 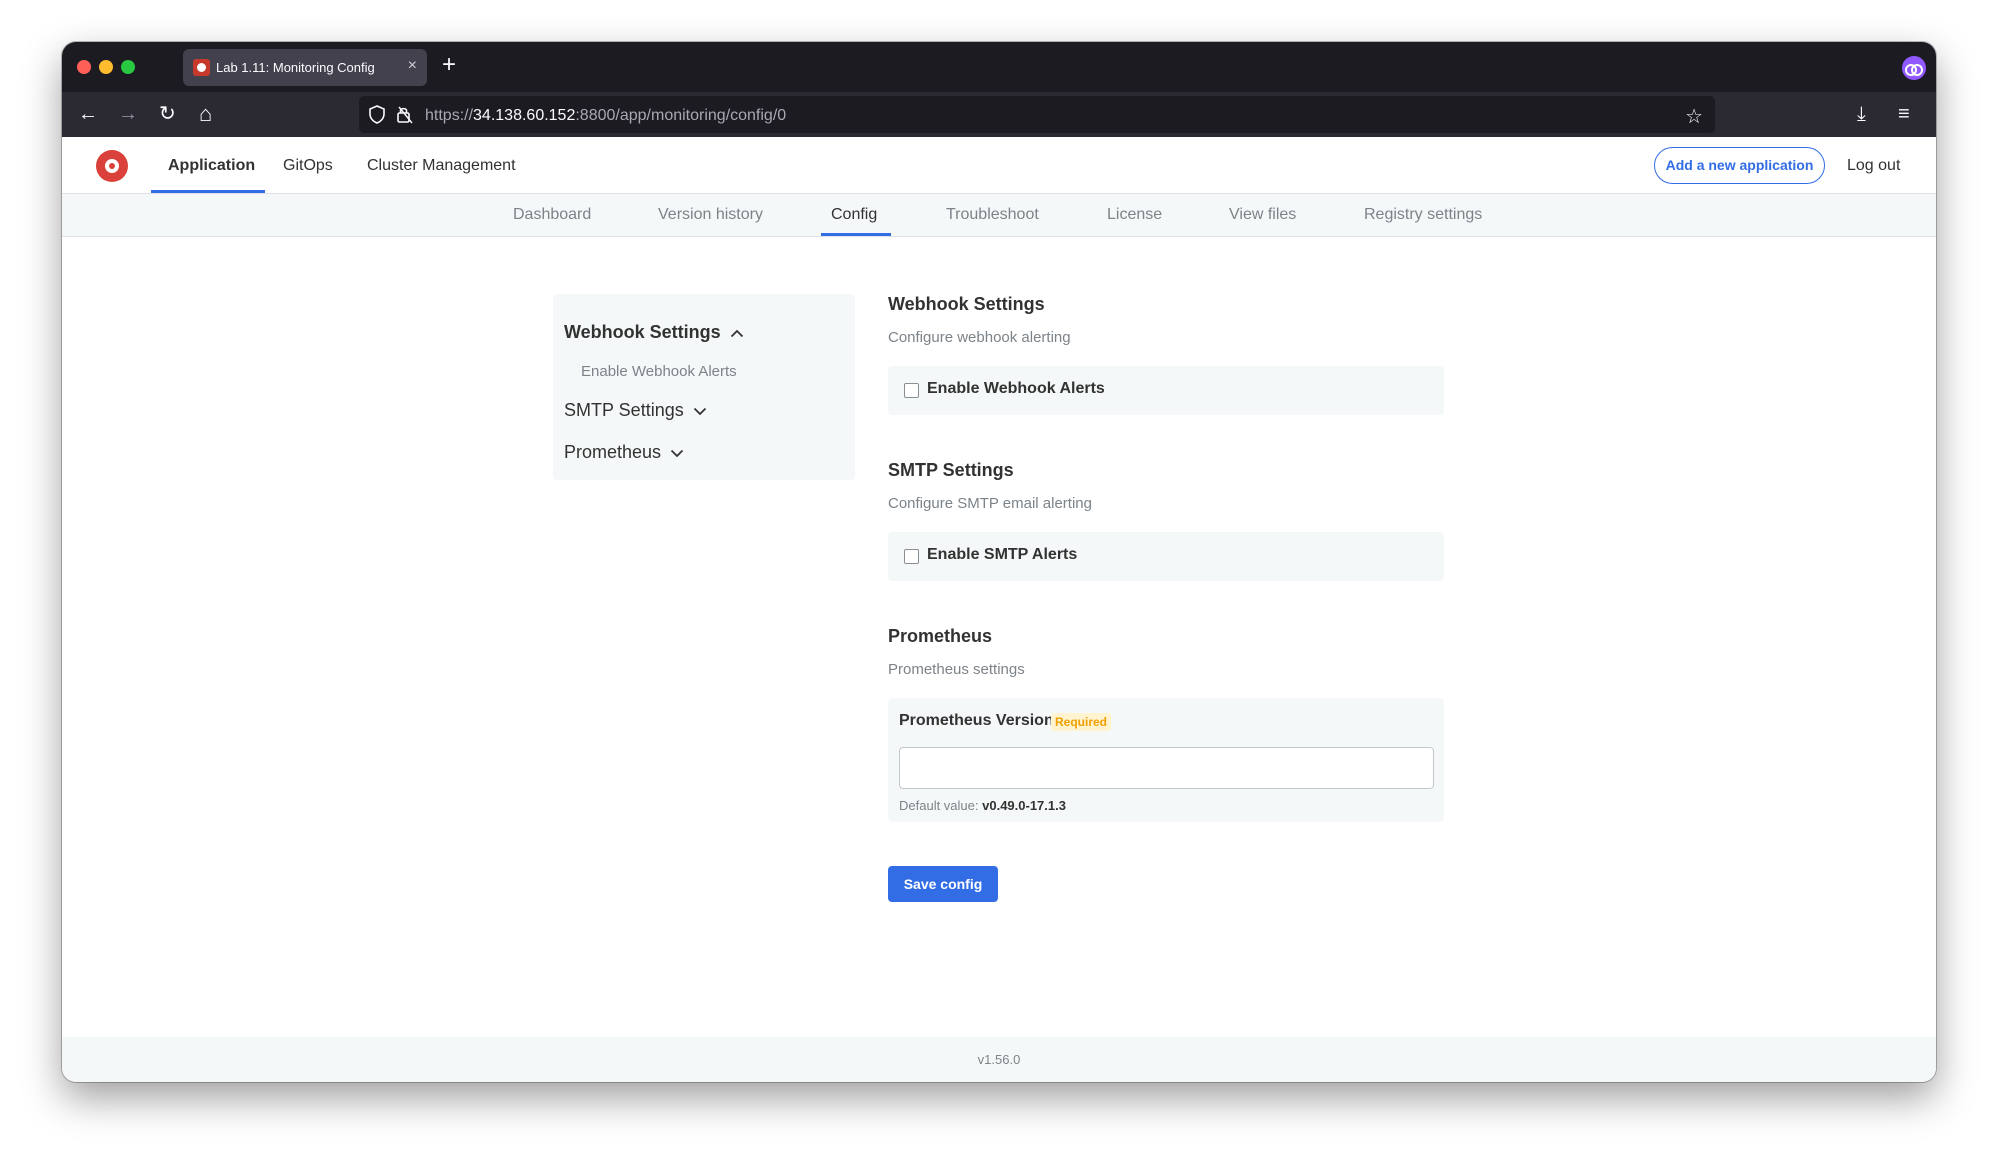 I want to click on enable-webhook-alerts-checkbox, so click(x=911, y=390).